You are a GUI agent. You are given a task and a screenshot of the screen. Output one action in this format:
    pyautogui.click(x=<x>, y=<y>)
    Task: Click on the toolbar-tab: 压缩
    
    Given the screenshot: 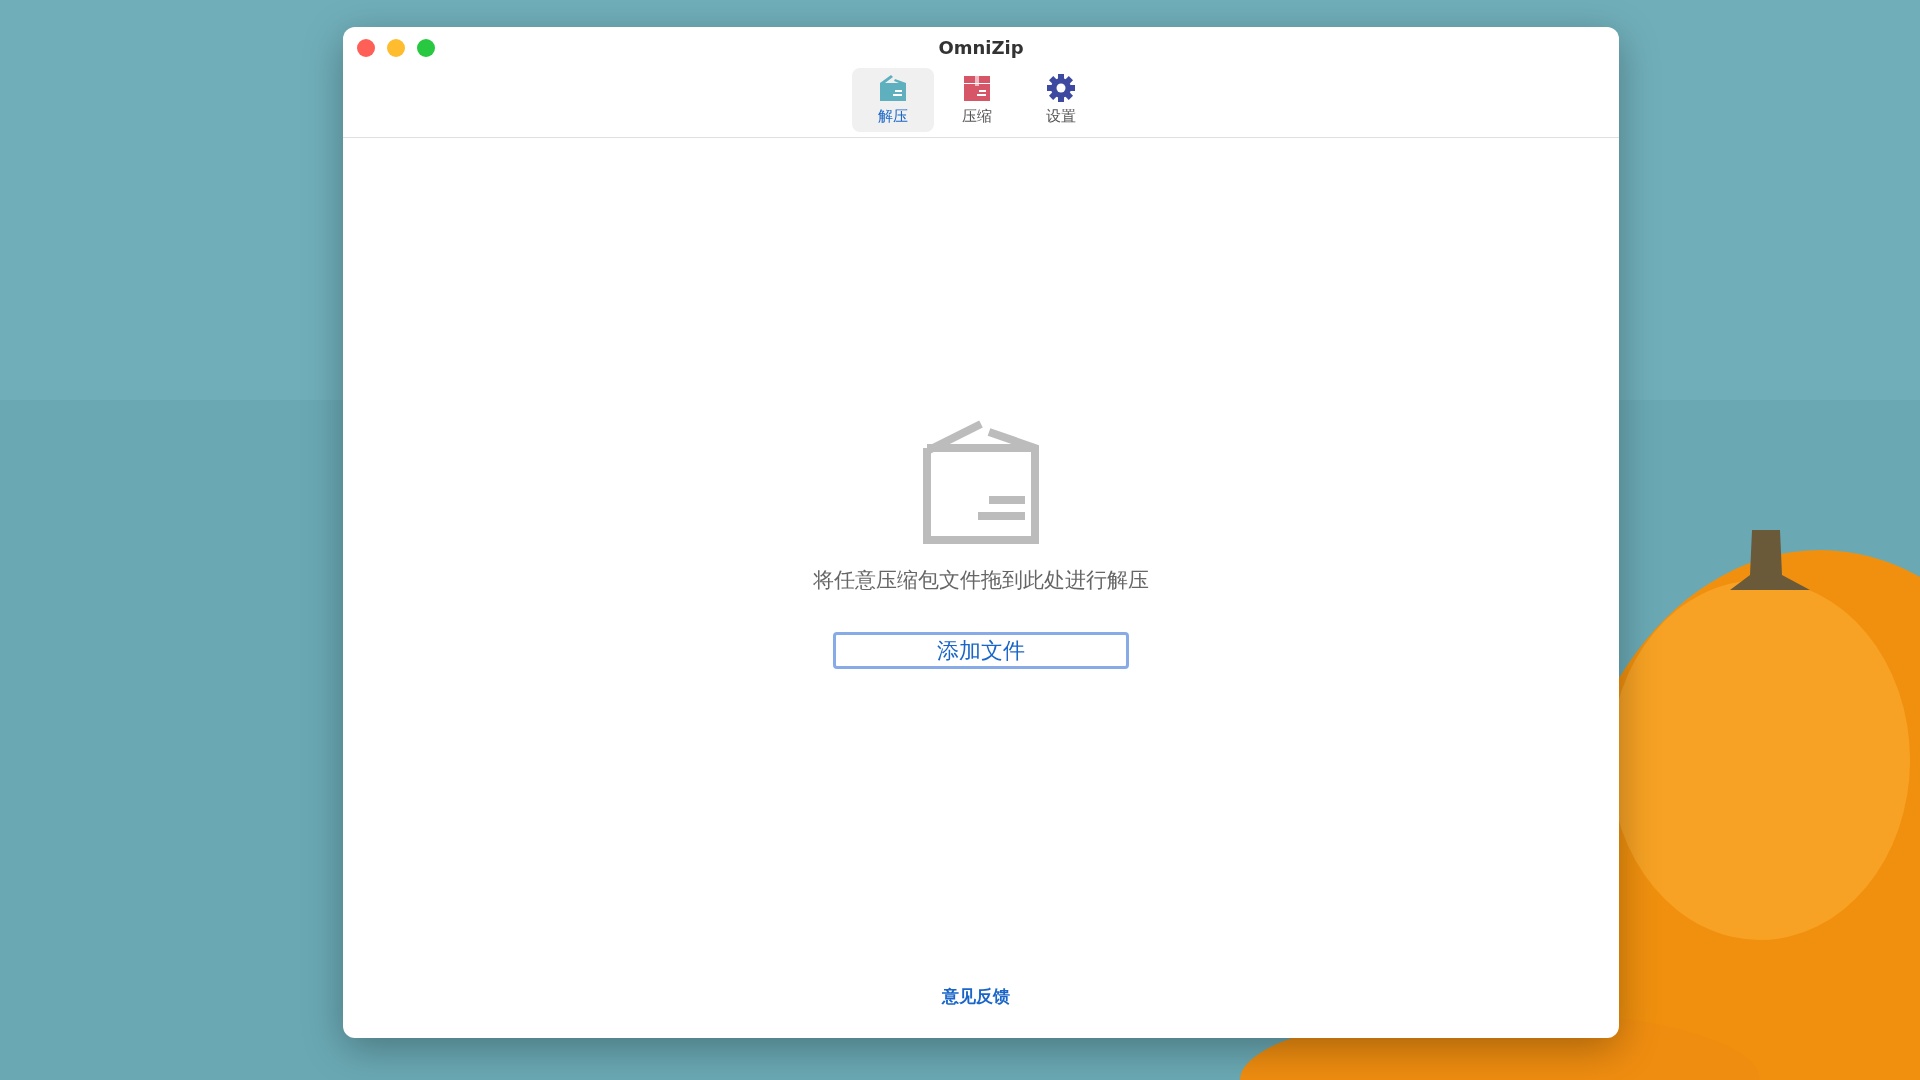 What is the action you would take?
    pyautogui.click(x=977, y=100)
    